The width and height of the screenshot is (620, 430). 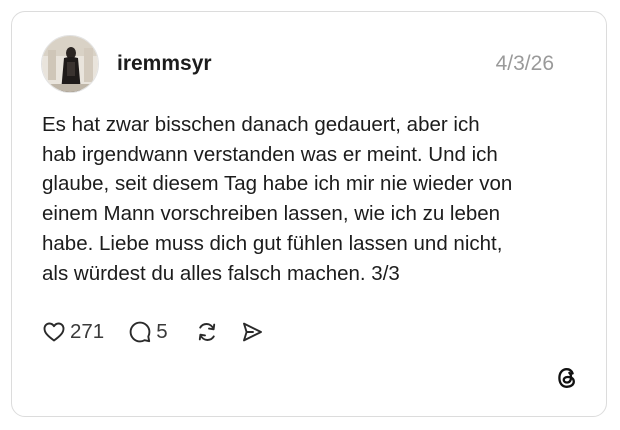 I want to click on post-date: 4/3/26, so click(x=524, y=63).